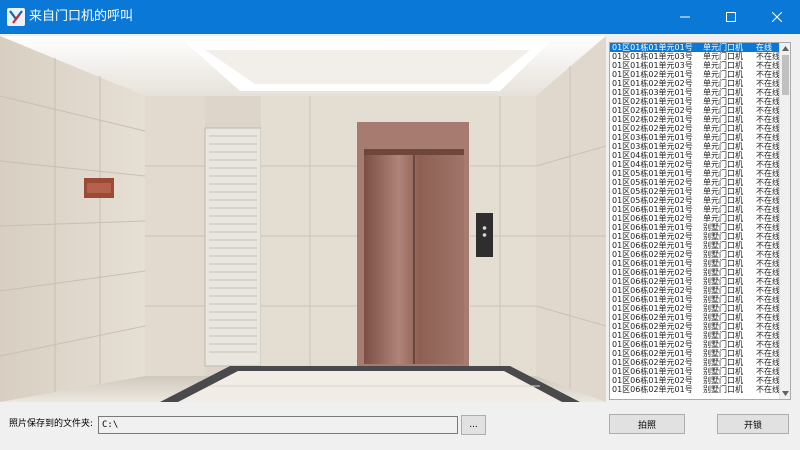 The image size is (800, 450). I want to click on list-item-device-id: 01区04栋01单元02号, so click(652, 164).